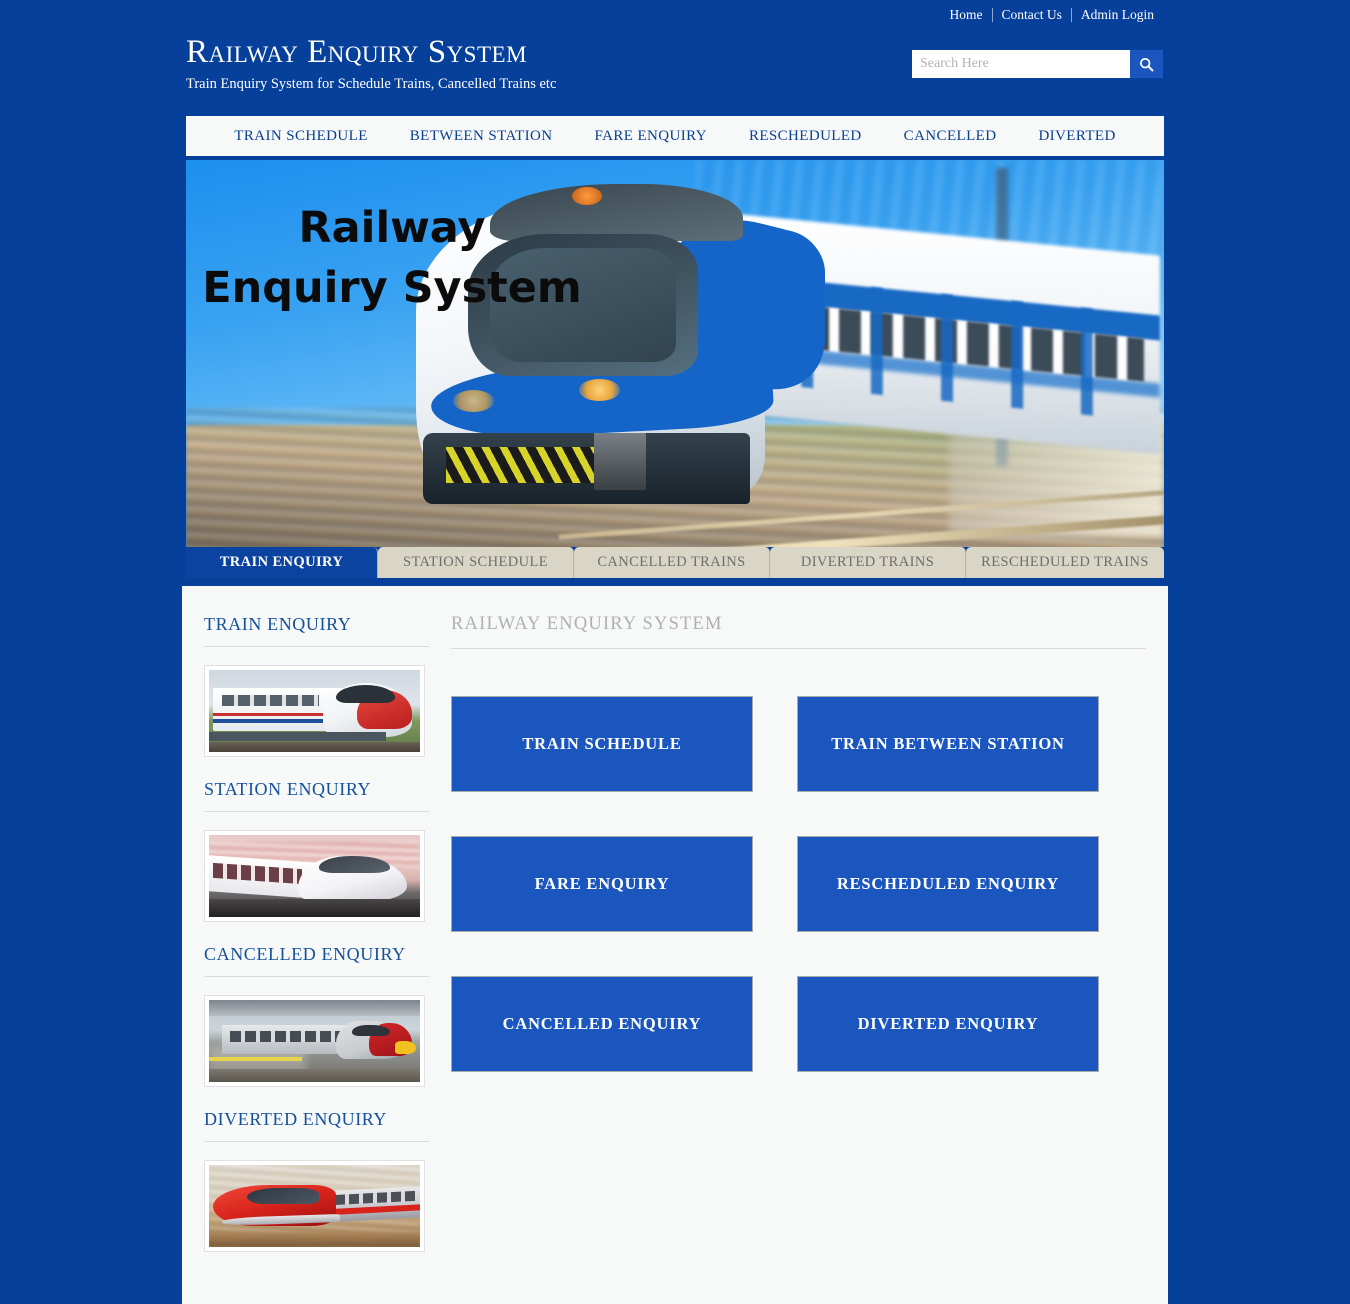 The height and width of the screenshot is (1304, 1350). Describe the element at coordinates (405, 1048) in the screenshot. I see `thumb-train-yellow-tip` at that location.